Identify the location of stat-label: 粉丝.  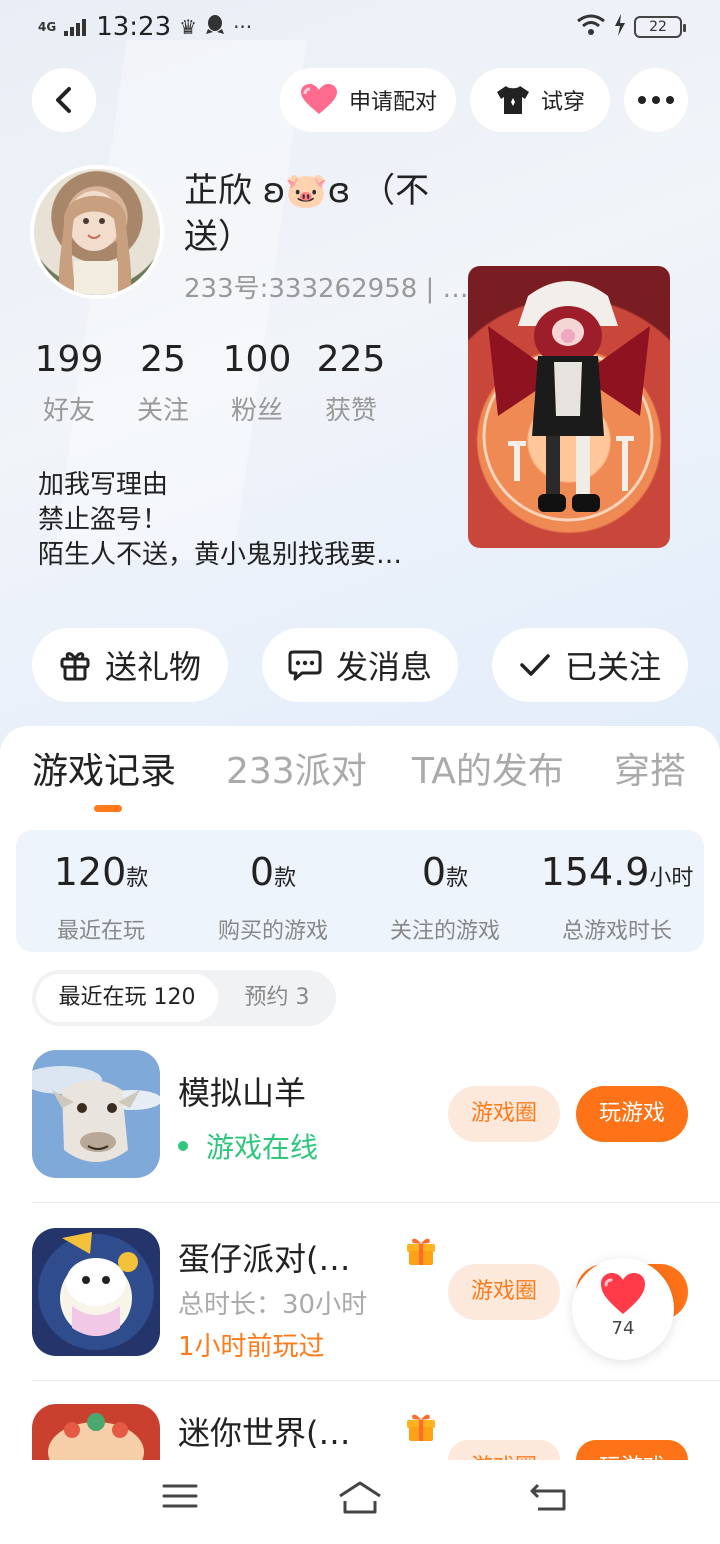
(256, 411).